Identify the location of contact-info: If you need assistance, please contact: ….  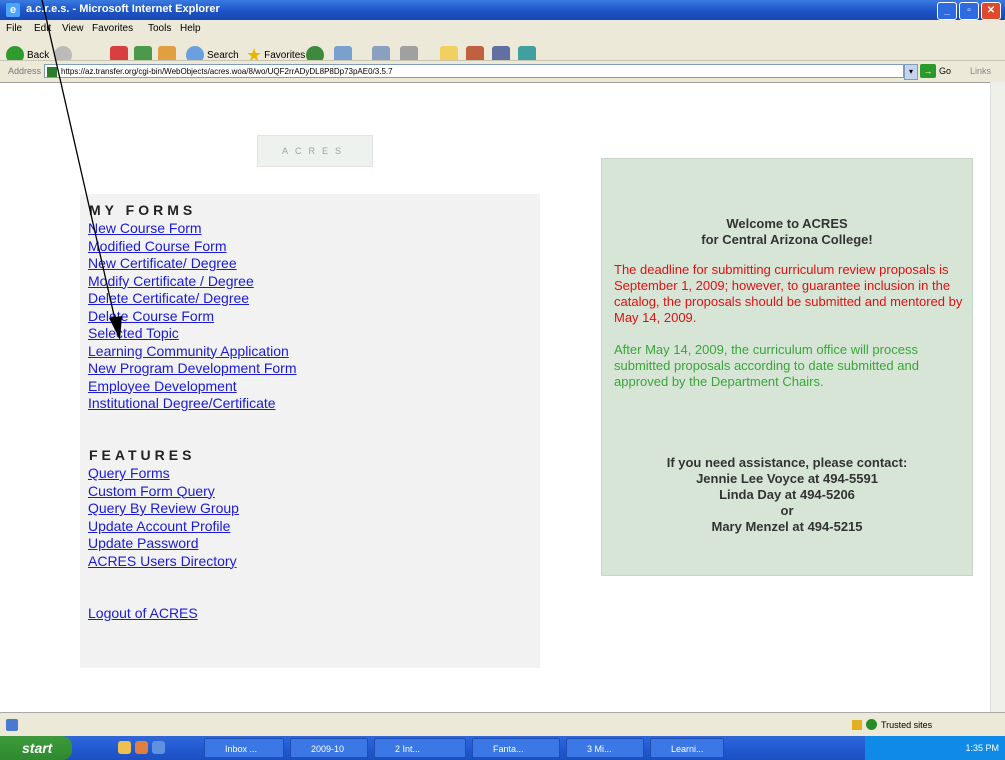
(787, 495).